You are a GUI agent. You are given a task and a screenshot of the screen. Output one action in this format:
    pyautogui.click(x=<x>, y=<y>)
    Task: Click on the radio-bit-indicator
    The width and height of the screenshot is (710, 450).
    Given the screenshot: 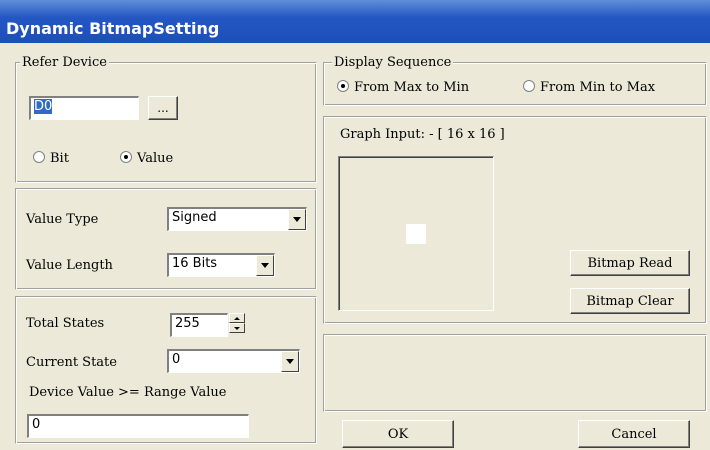 What is the action you would take?
    pyautogui.click(x=39, y=157)
    